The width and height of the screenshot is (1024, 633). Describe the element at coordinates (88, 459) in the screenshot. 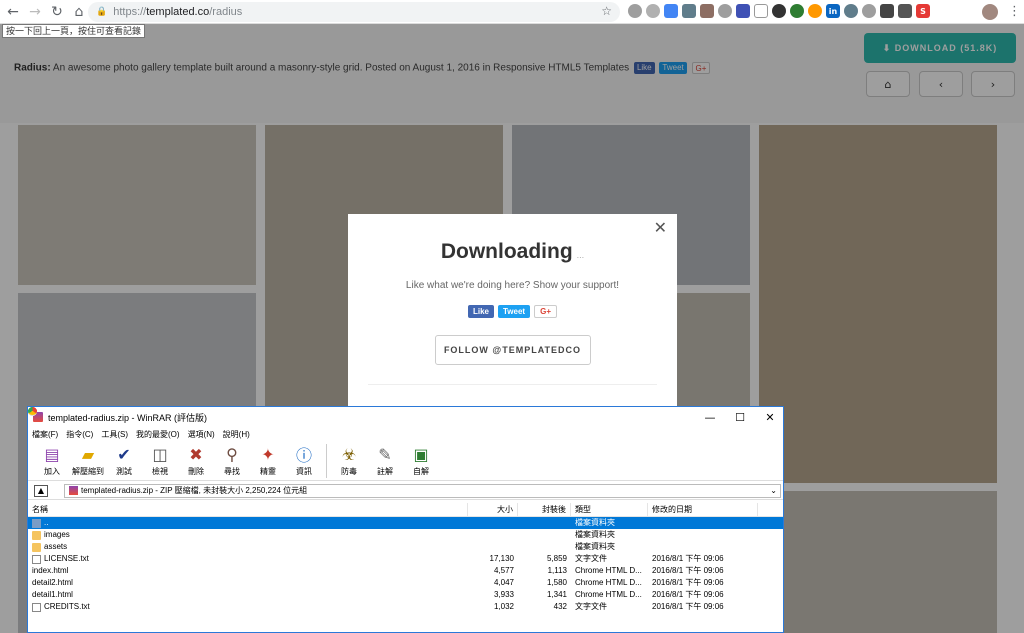

I see `extract-to-button: ▰ 解壓縮到` at that location.